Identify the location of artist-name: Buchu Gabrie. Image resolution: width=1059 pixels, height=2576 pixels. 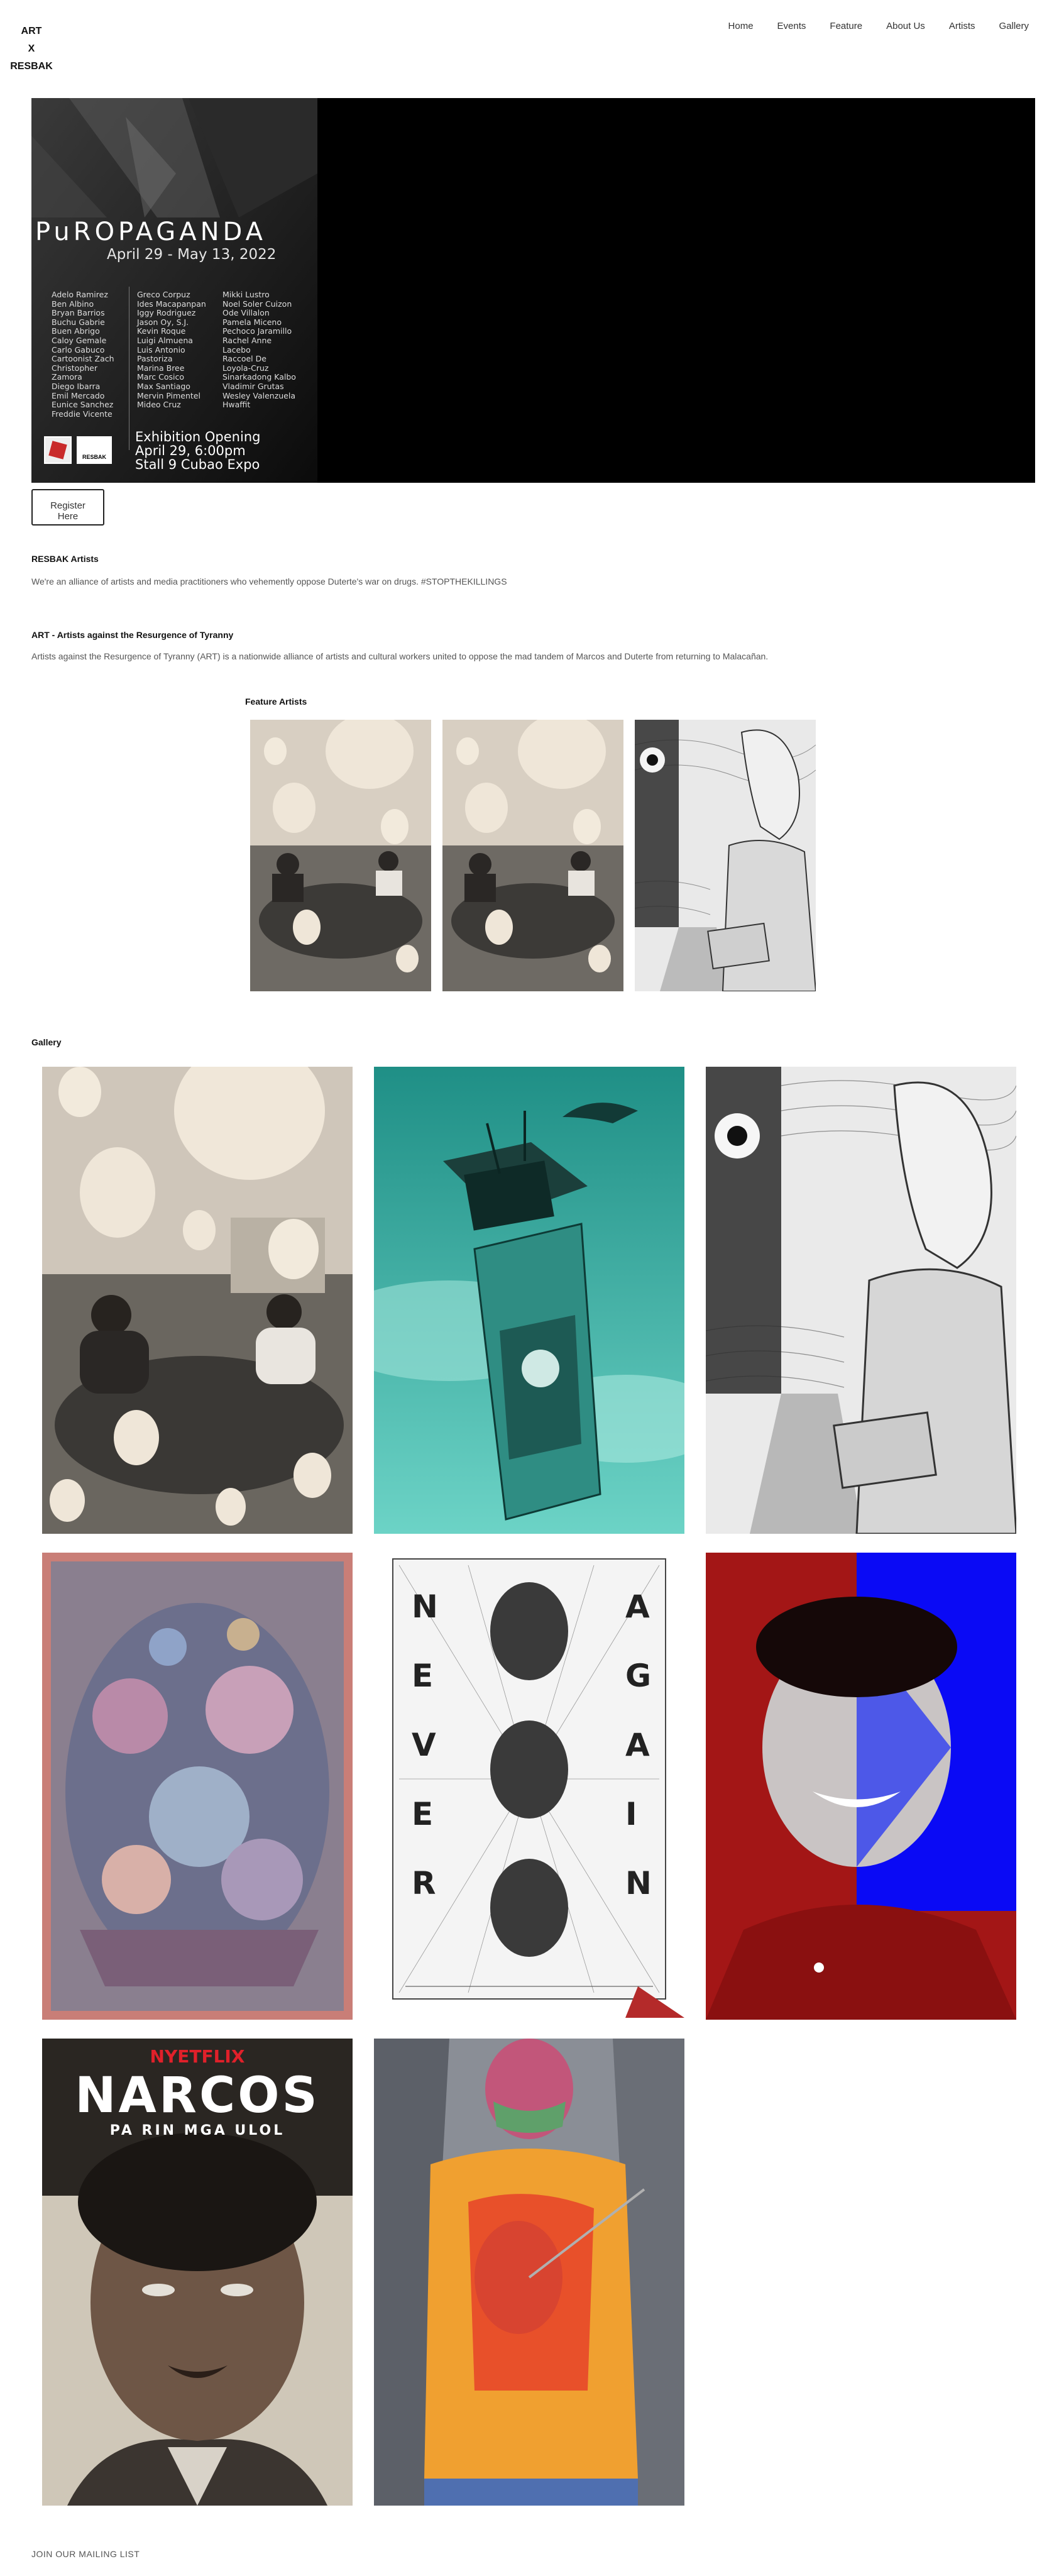
(78, 322).